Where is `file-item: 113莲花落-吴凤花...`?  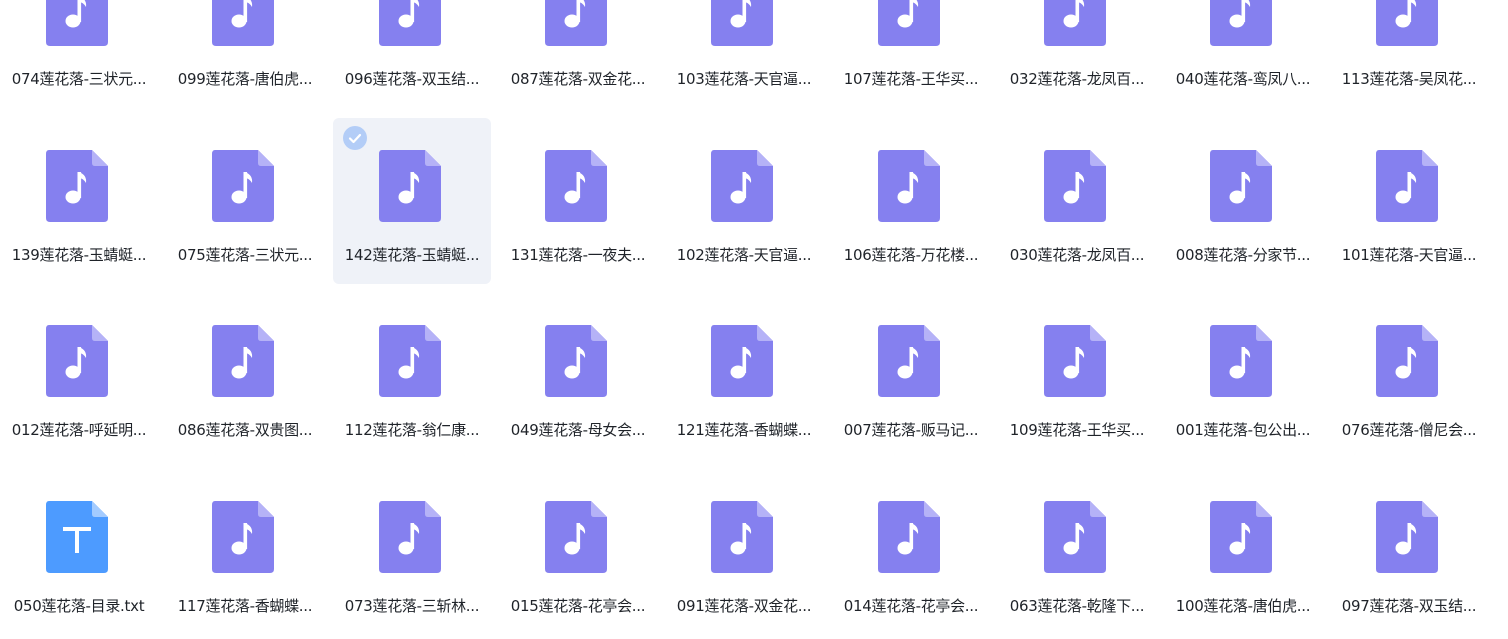 file-item: 113莲花落-吴凤花... is located at coordinates (1409, 54).